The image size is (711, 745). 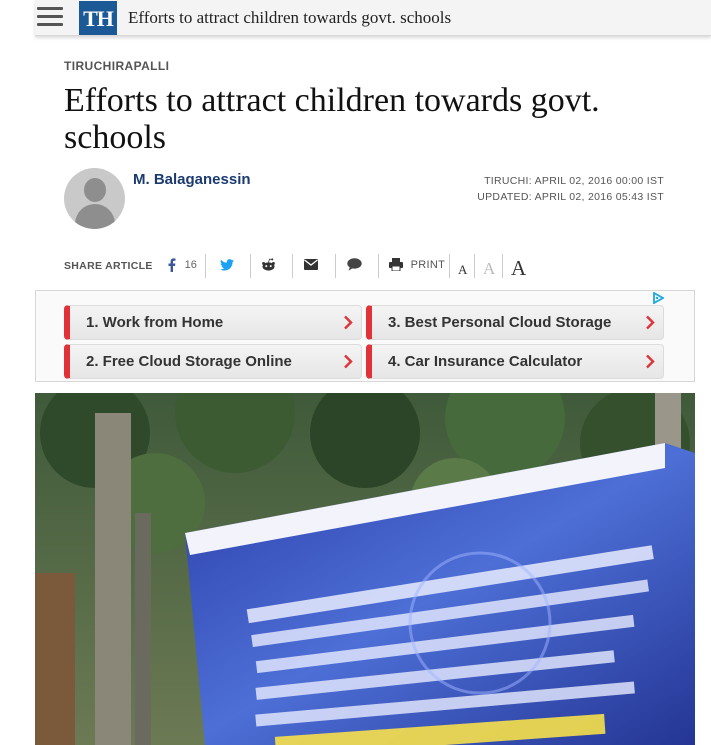 I want to click on ad-item-work-from-home: 1. Work from Home, so click(x=213, y=322).